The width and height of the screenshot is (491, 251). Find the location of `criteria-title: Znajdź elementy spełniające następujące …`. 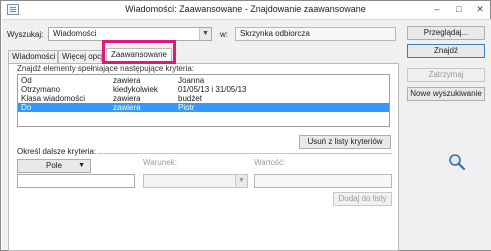

criteria-title: Znajdź elementy spełniające następujące … is located at coordinates (105, 68).